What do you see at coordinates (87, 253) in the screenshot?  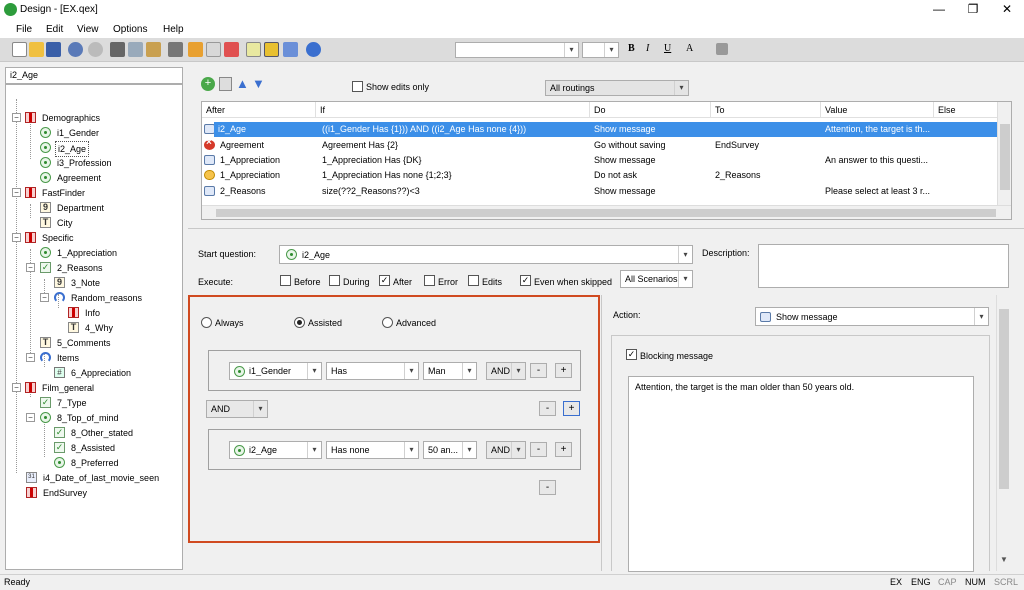 I see `tree-item: 1_Appreciation` at bounding box center [87, 253].